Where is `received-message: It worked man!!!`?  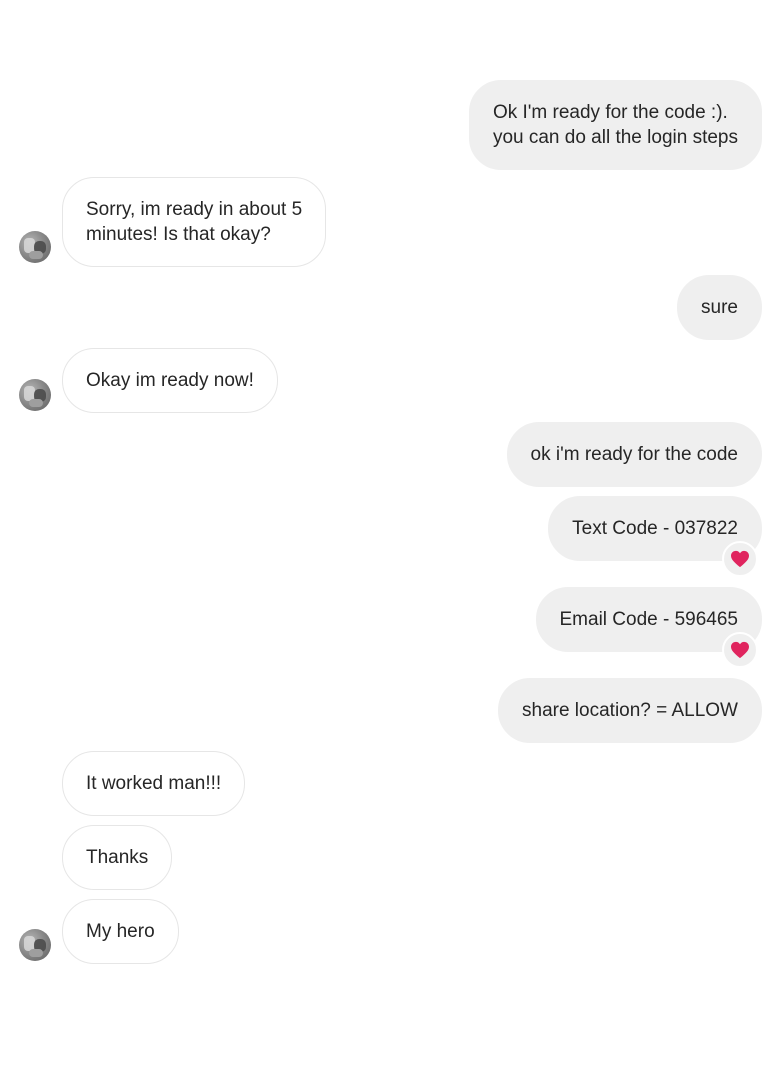 received-message: It worked man!!! is located at coordinates (154, 783).